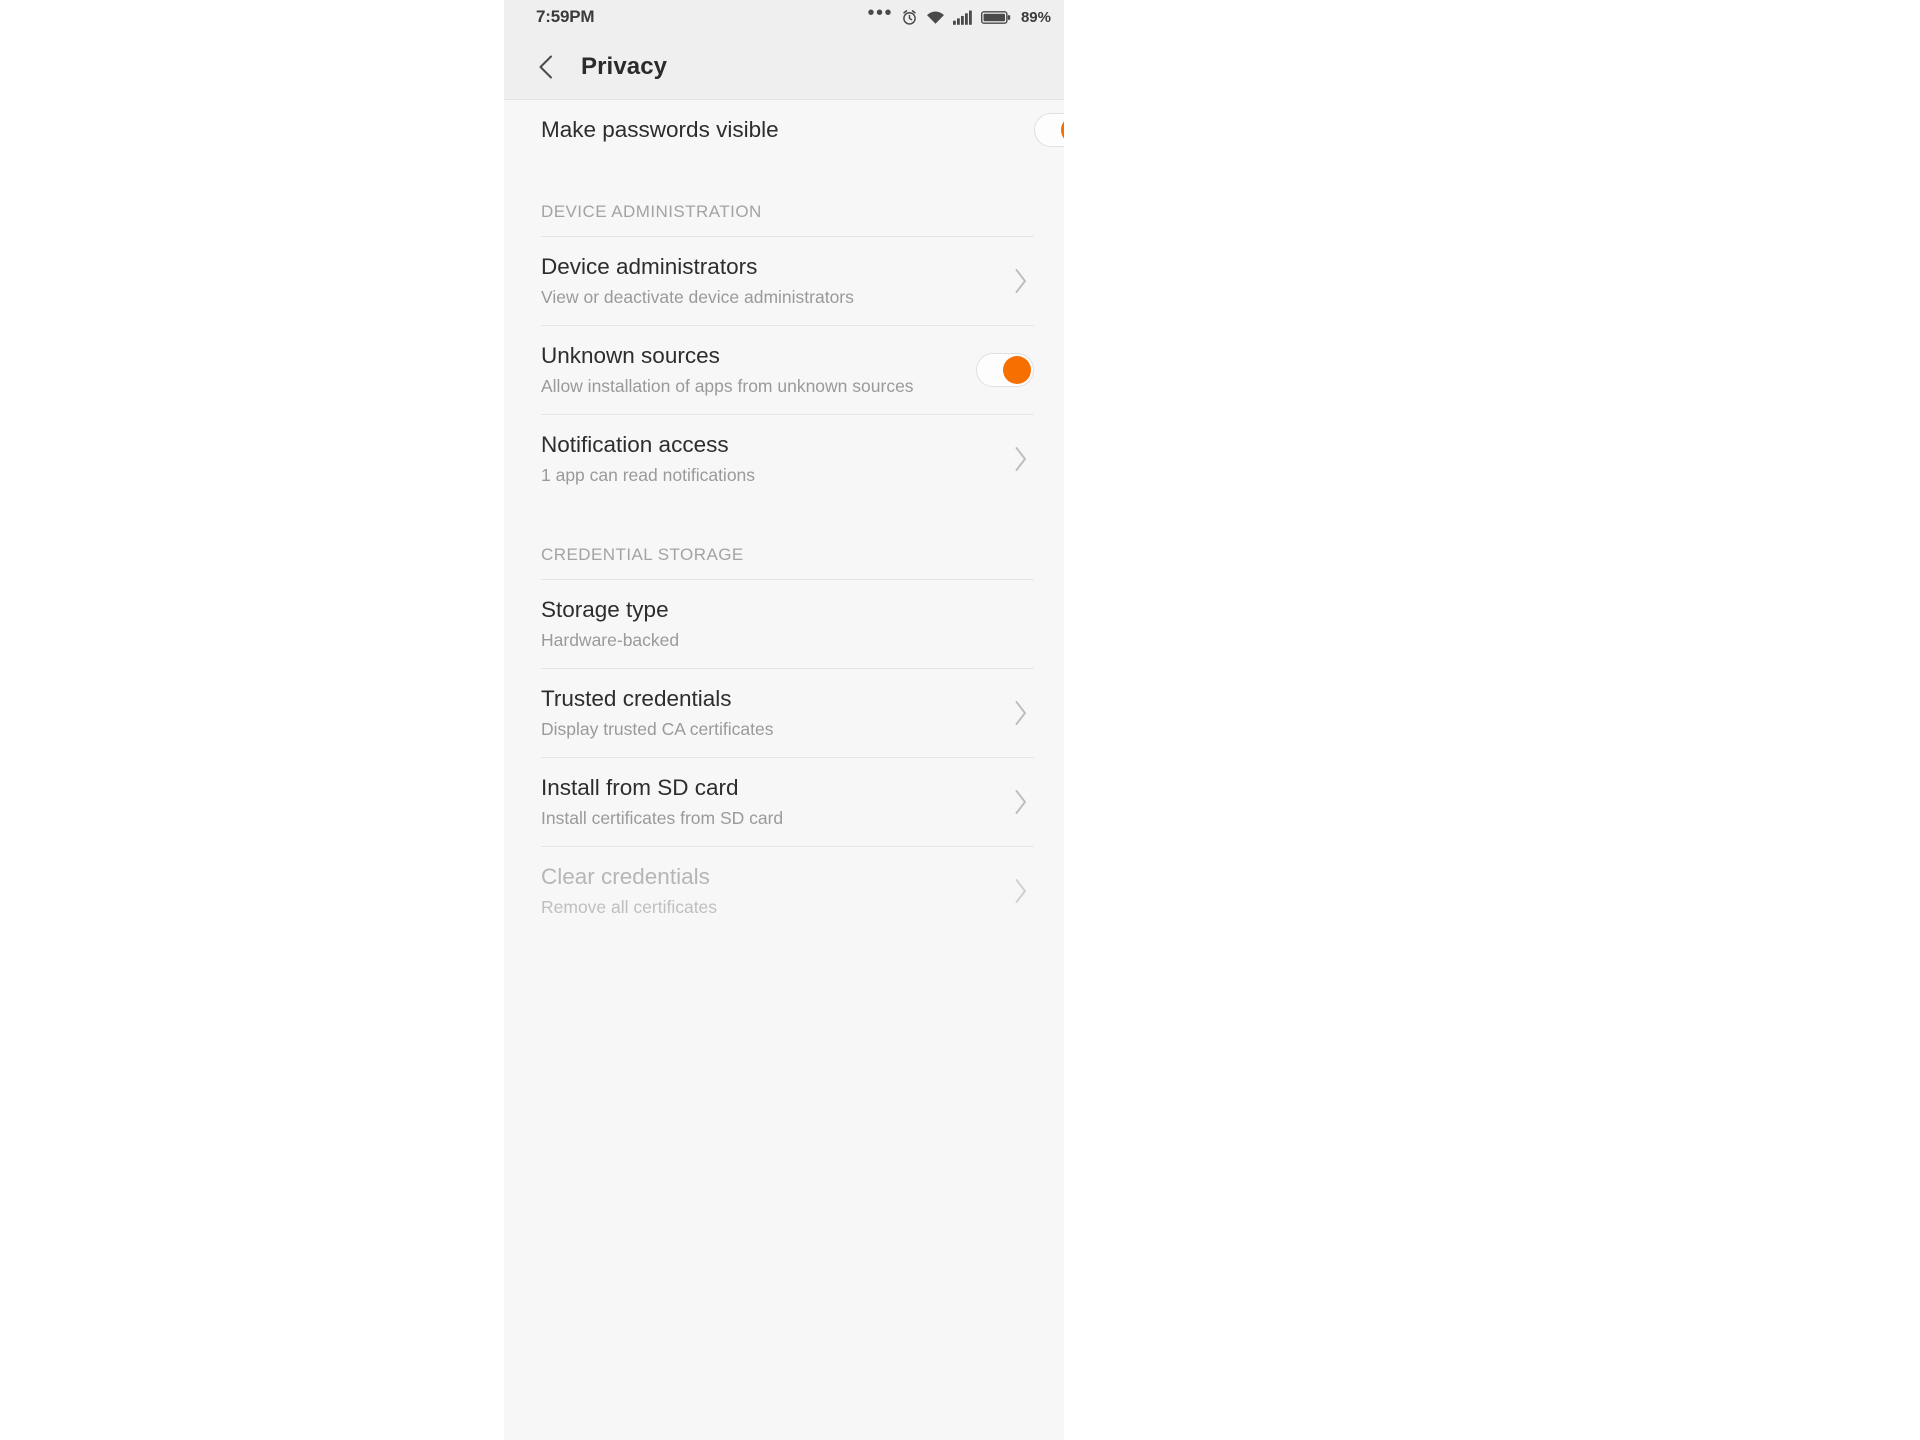 Image resolution: width=1920 pixels, height=1440 pixels. What do you see at coordinates (787, 624) in the screenshot?
I see `row-text-block: Storage type Hardware-backed` at bounding box center [787, 624].